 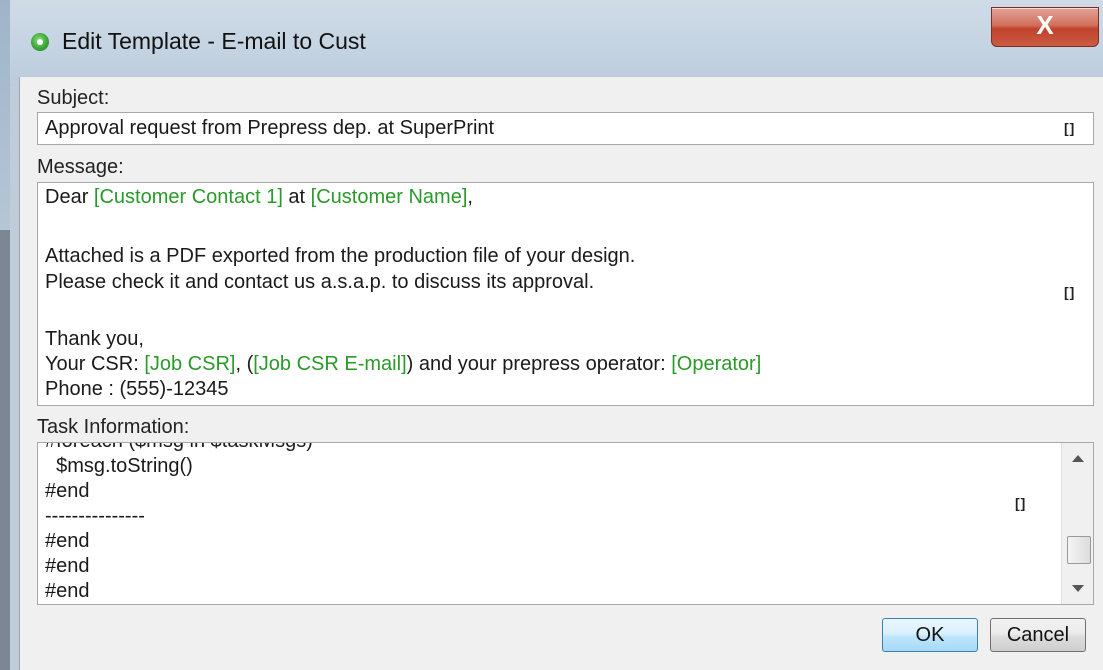 I want to click on app-icon, so click(x=40, y=42).